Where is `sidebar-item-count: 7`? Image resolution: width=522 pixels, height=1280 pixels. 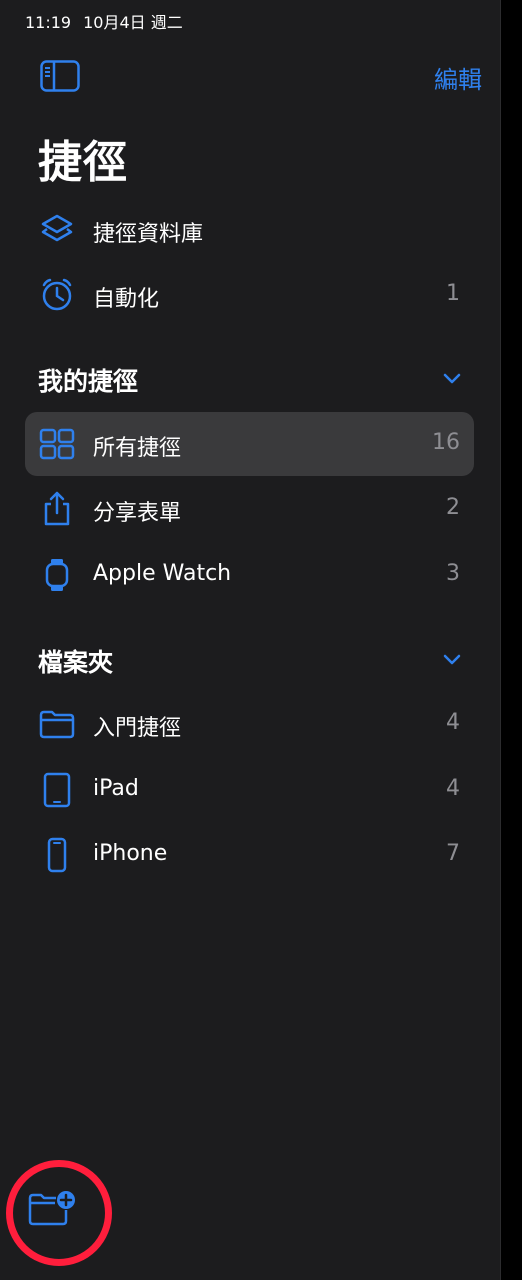
sidebar-item-count: 7 is located at coordinates (453, 853).